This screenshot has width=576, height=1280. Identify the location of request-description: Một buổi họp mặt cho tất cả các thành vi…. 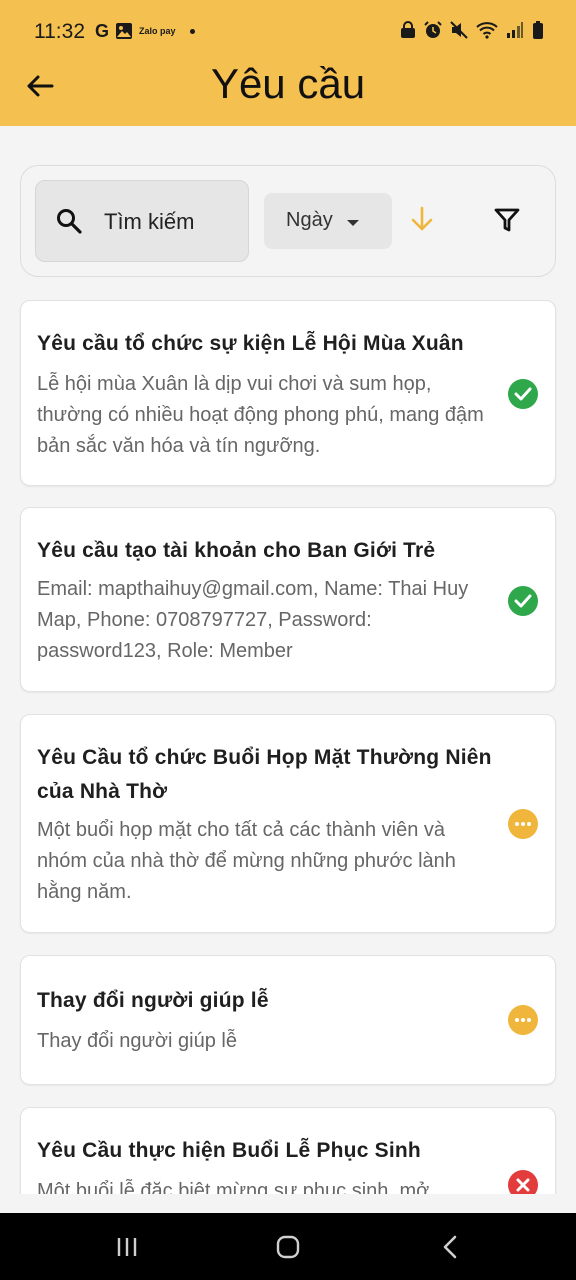
(246, 861).